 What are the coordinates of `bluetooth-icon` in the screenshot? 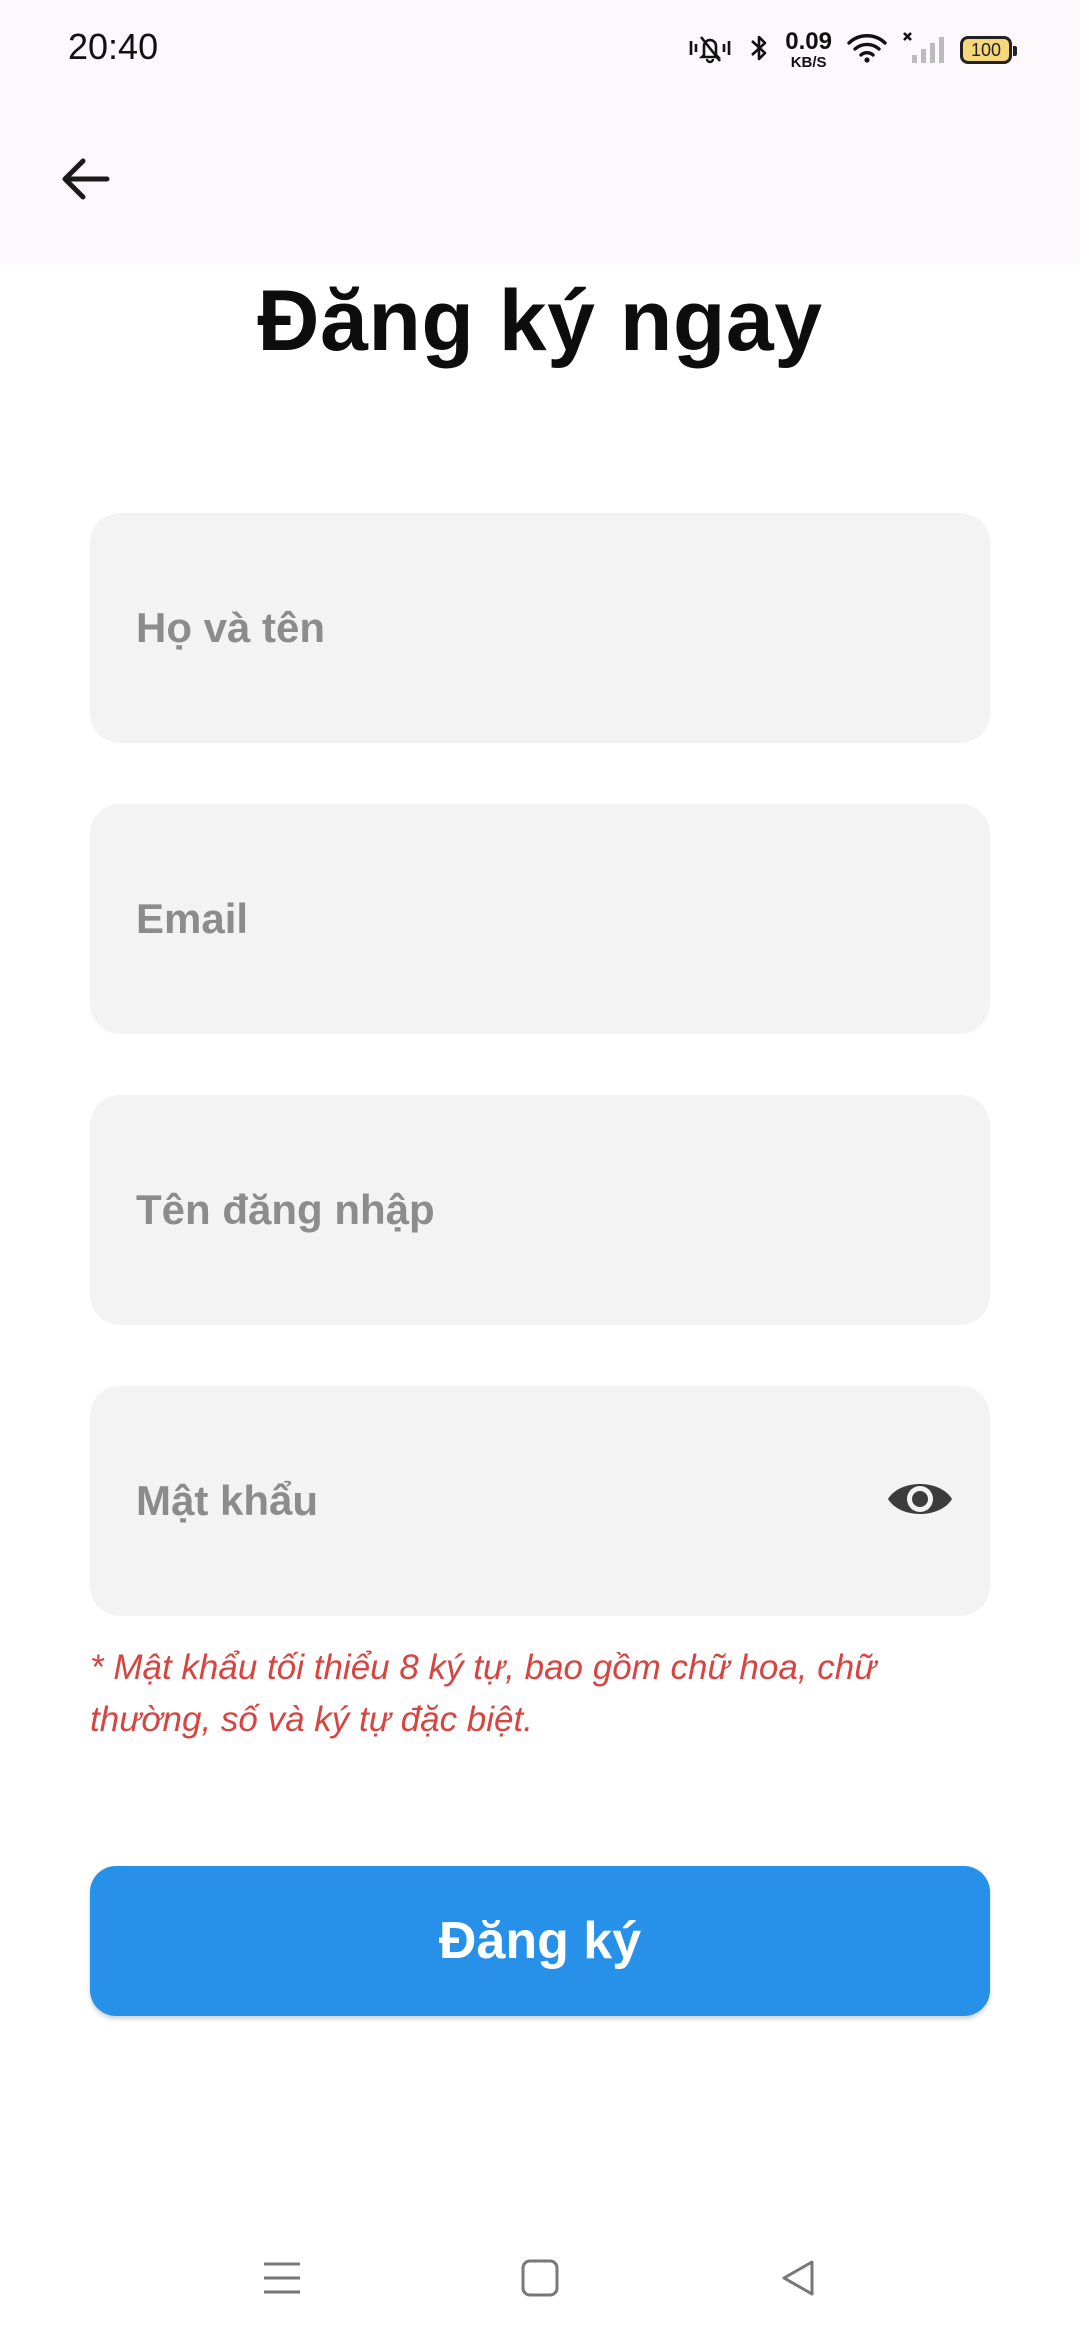 It's located at (759, 50).